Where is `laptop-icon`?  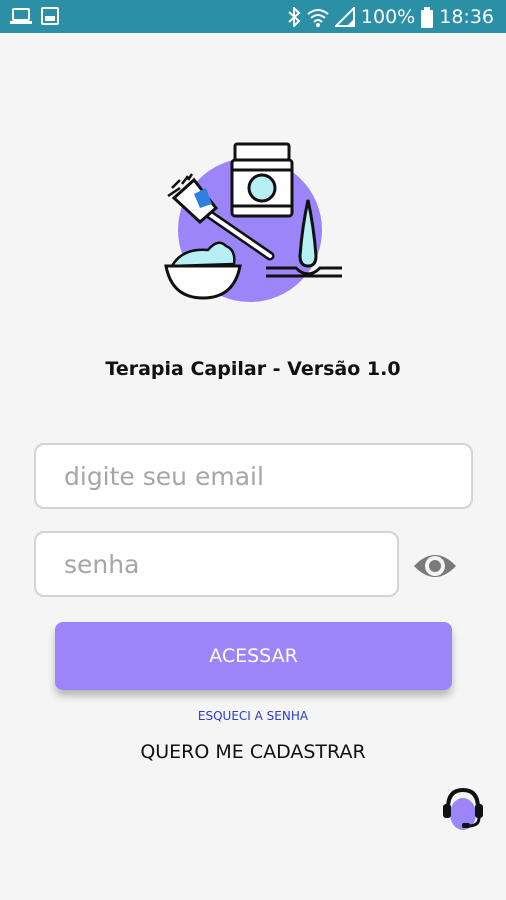 laptop-icon is located at coordinates (21, 16).